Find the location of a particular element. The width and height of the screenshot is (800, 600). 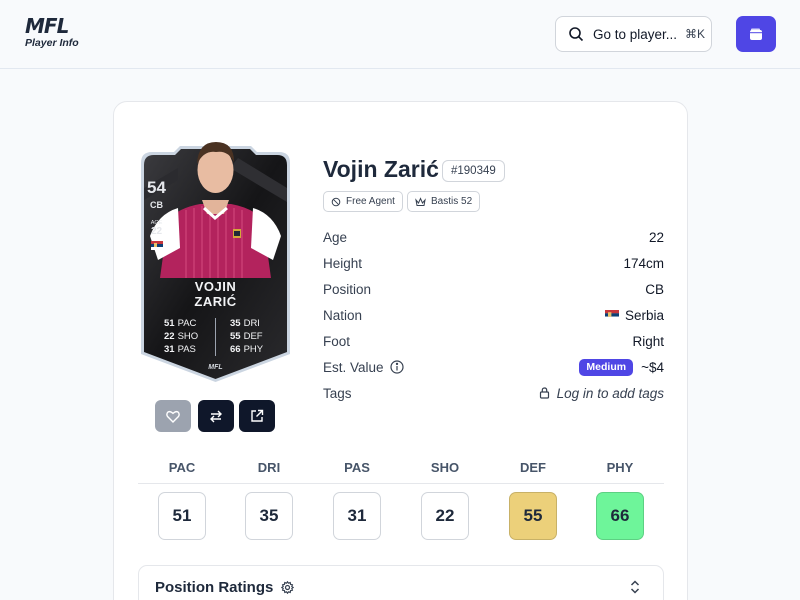

crown-icon is located at coordinates (420, 201).